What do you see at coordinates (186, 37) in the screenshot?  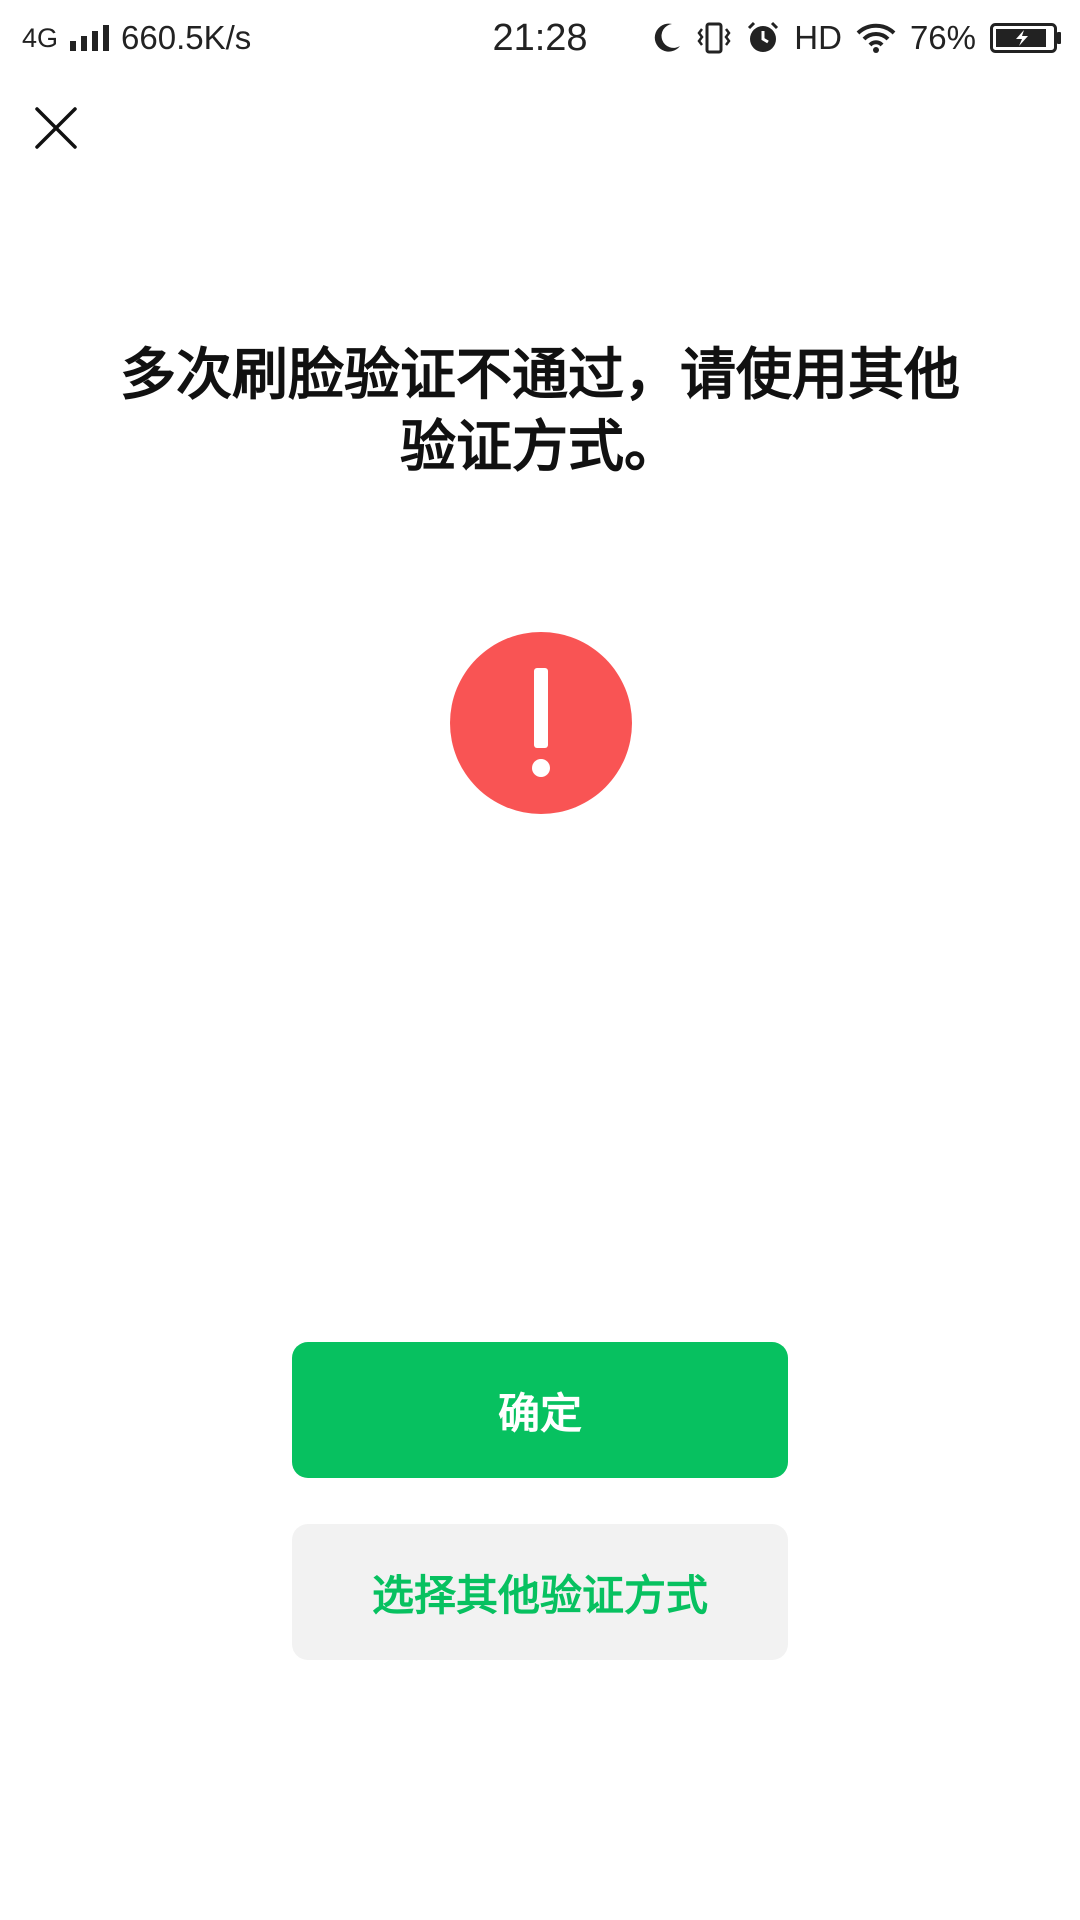 I see `network-speed: 660.5K/s` at bounding box center [186, 37].